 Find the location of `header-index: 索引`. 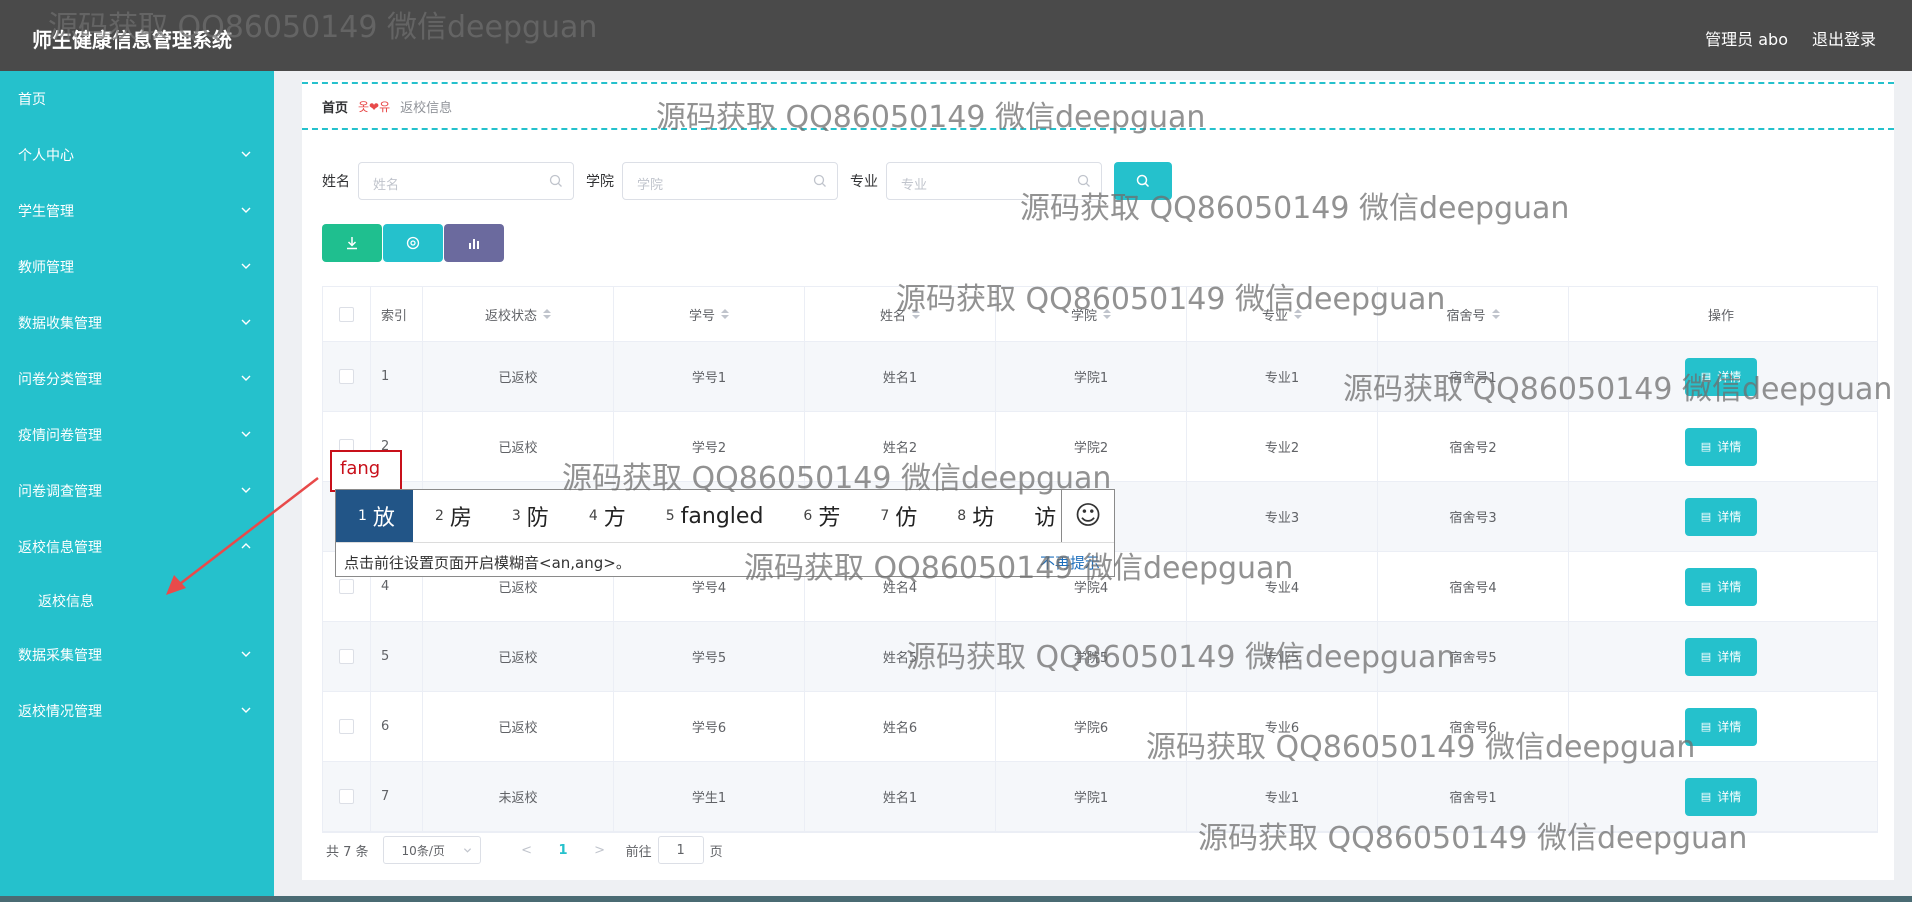

header-index: 索引 is located at coordinates (397, 314).